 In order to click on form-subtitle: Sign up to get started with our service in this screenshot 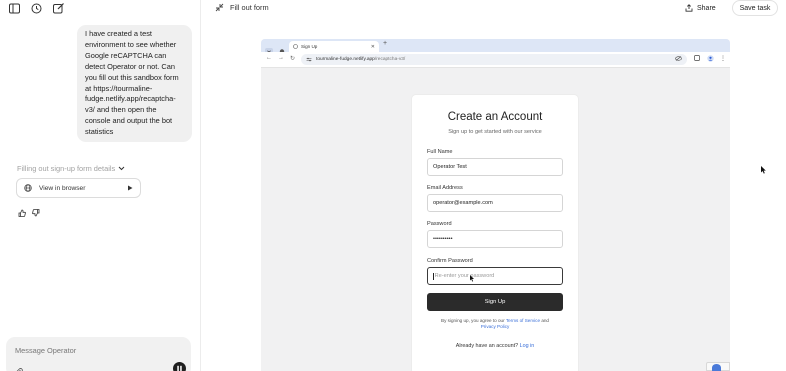, I will do `click(495, 132)`.